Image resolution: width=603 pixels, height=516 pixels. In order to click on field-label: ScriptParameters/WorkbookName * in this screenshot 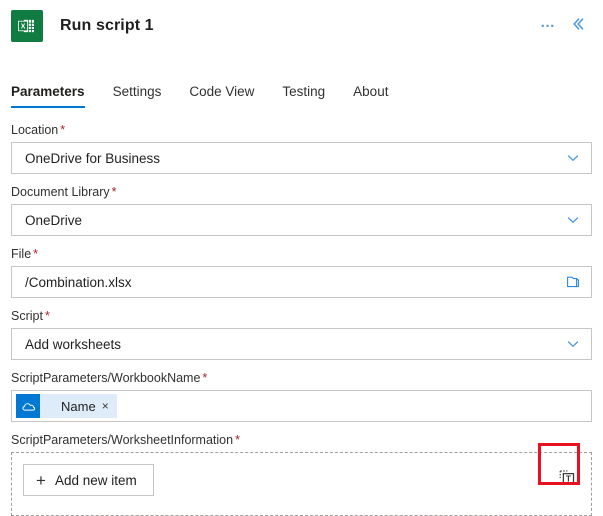, I will do `click(301, 378)`.